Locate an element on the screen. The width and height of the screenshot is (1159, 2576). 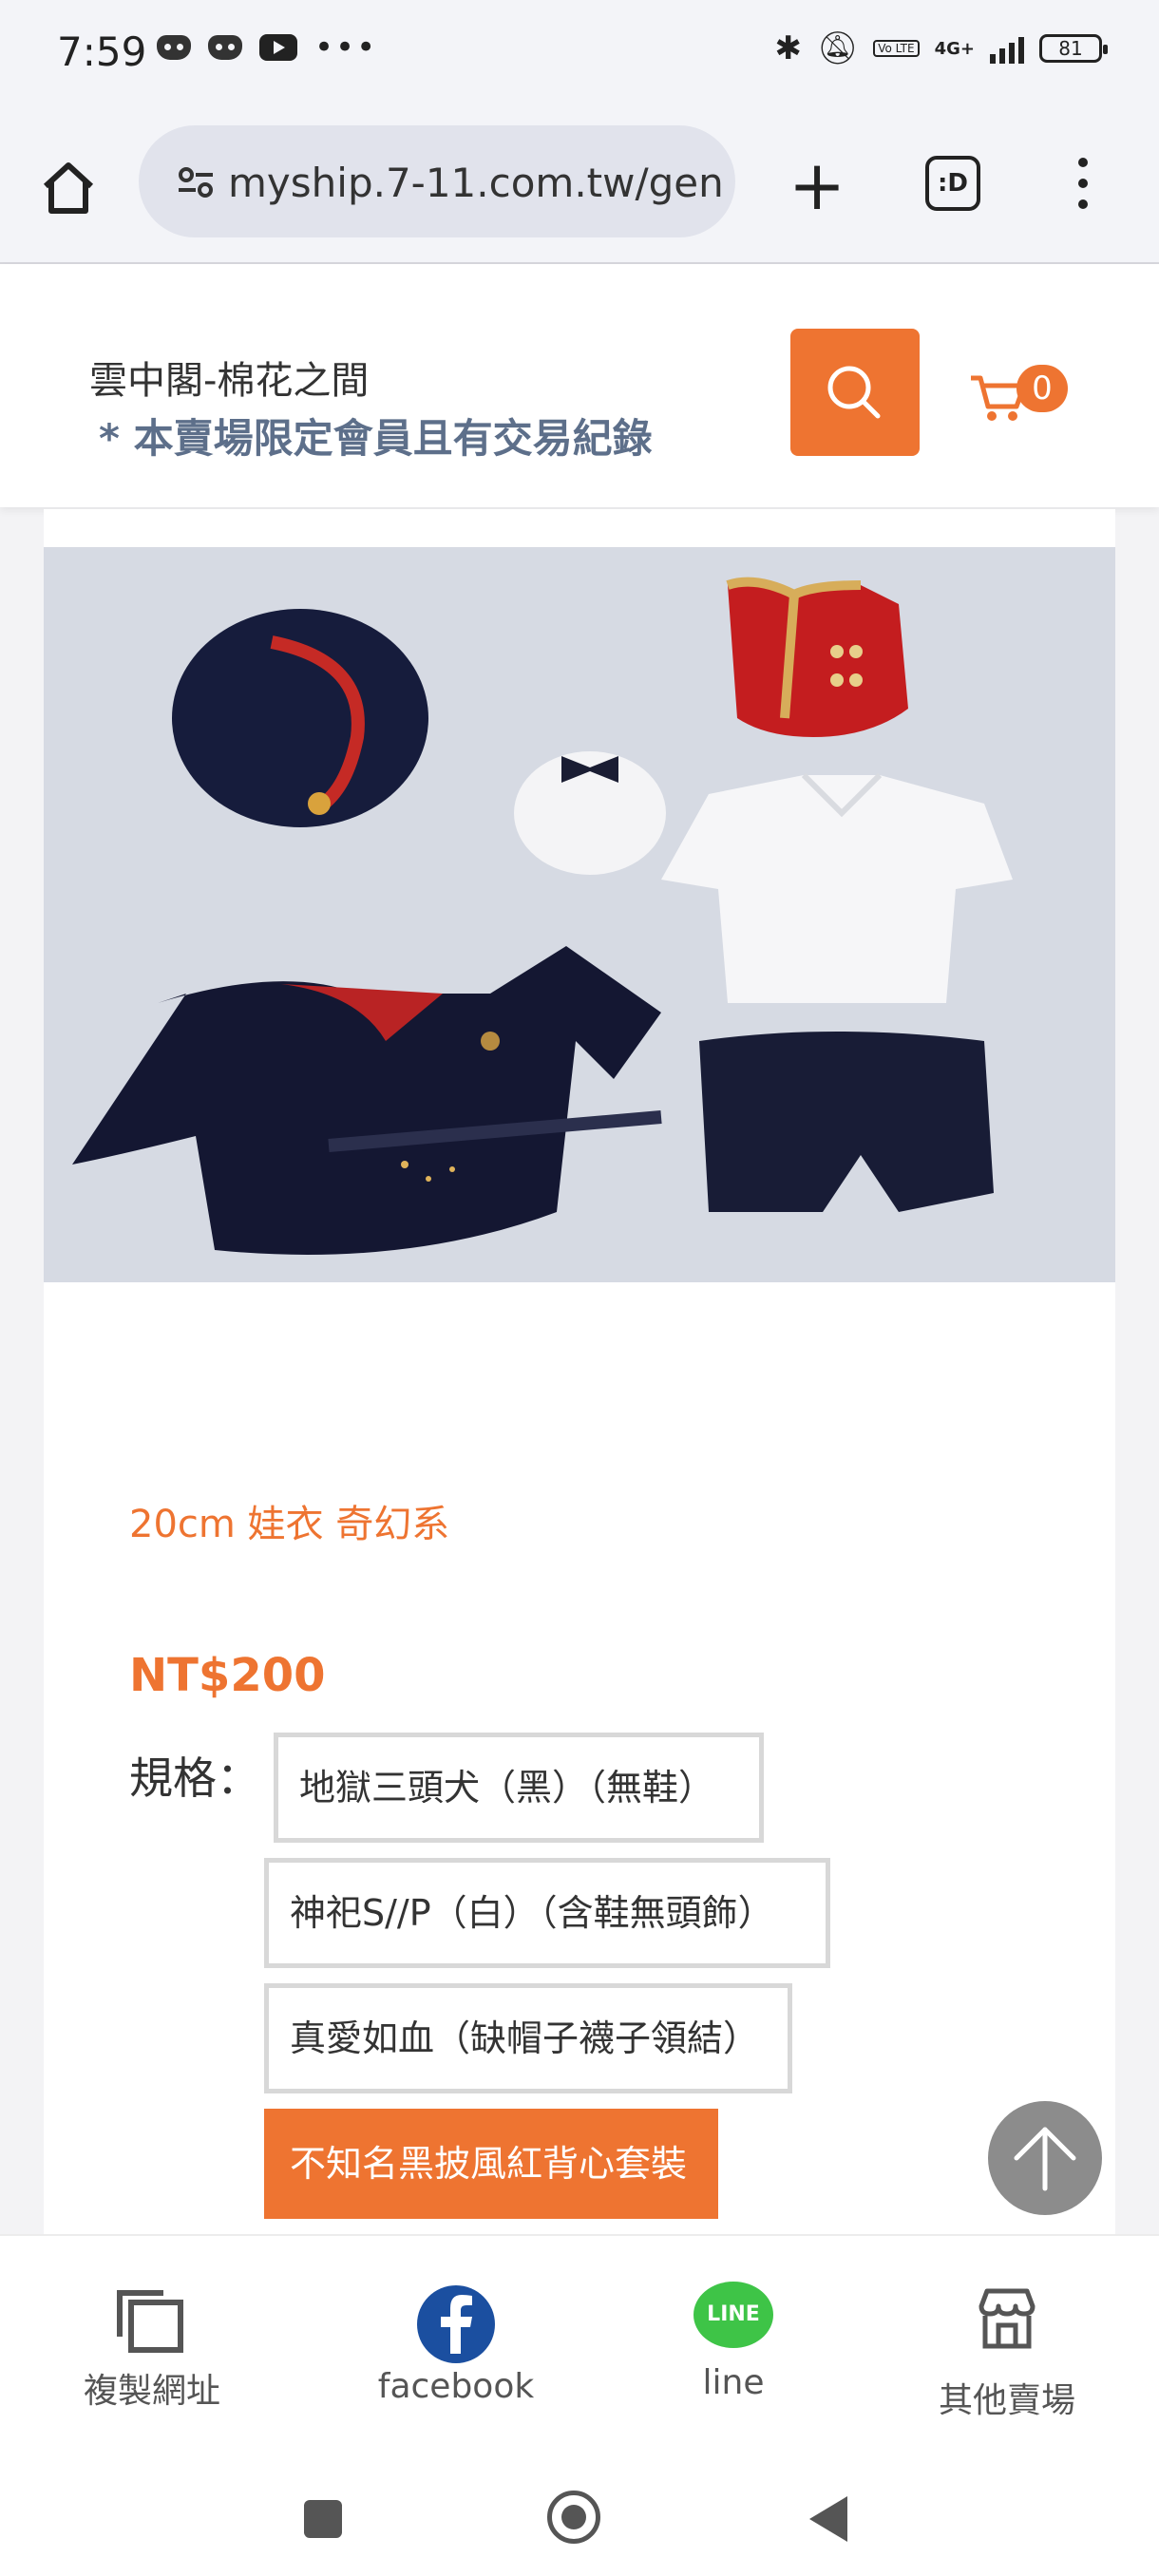
network-type: 4G+ is located at coordinates (954, 48).